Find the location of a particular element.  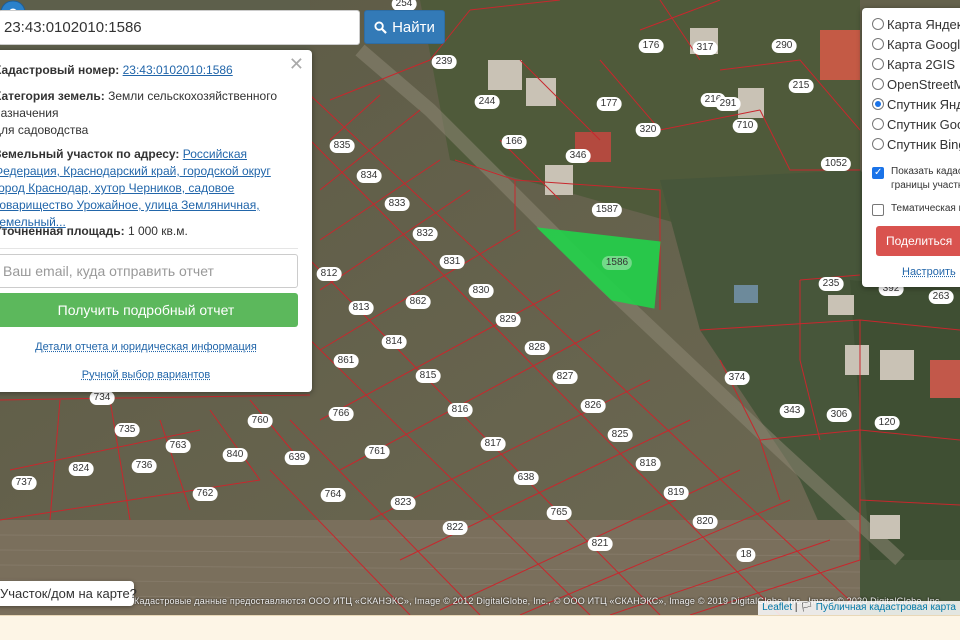

share-button: Поделиться is located at coordinates (918, 241).